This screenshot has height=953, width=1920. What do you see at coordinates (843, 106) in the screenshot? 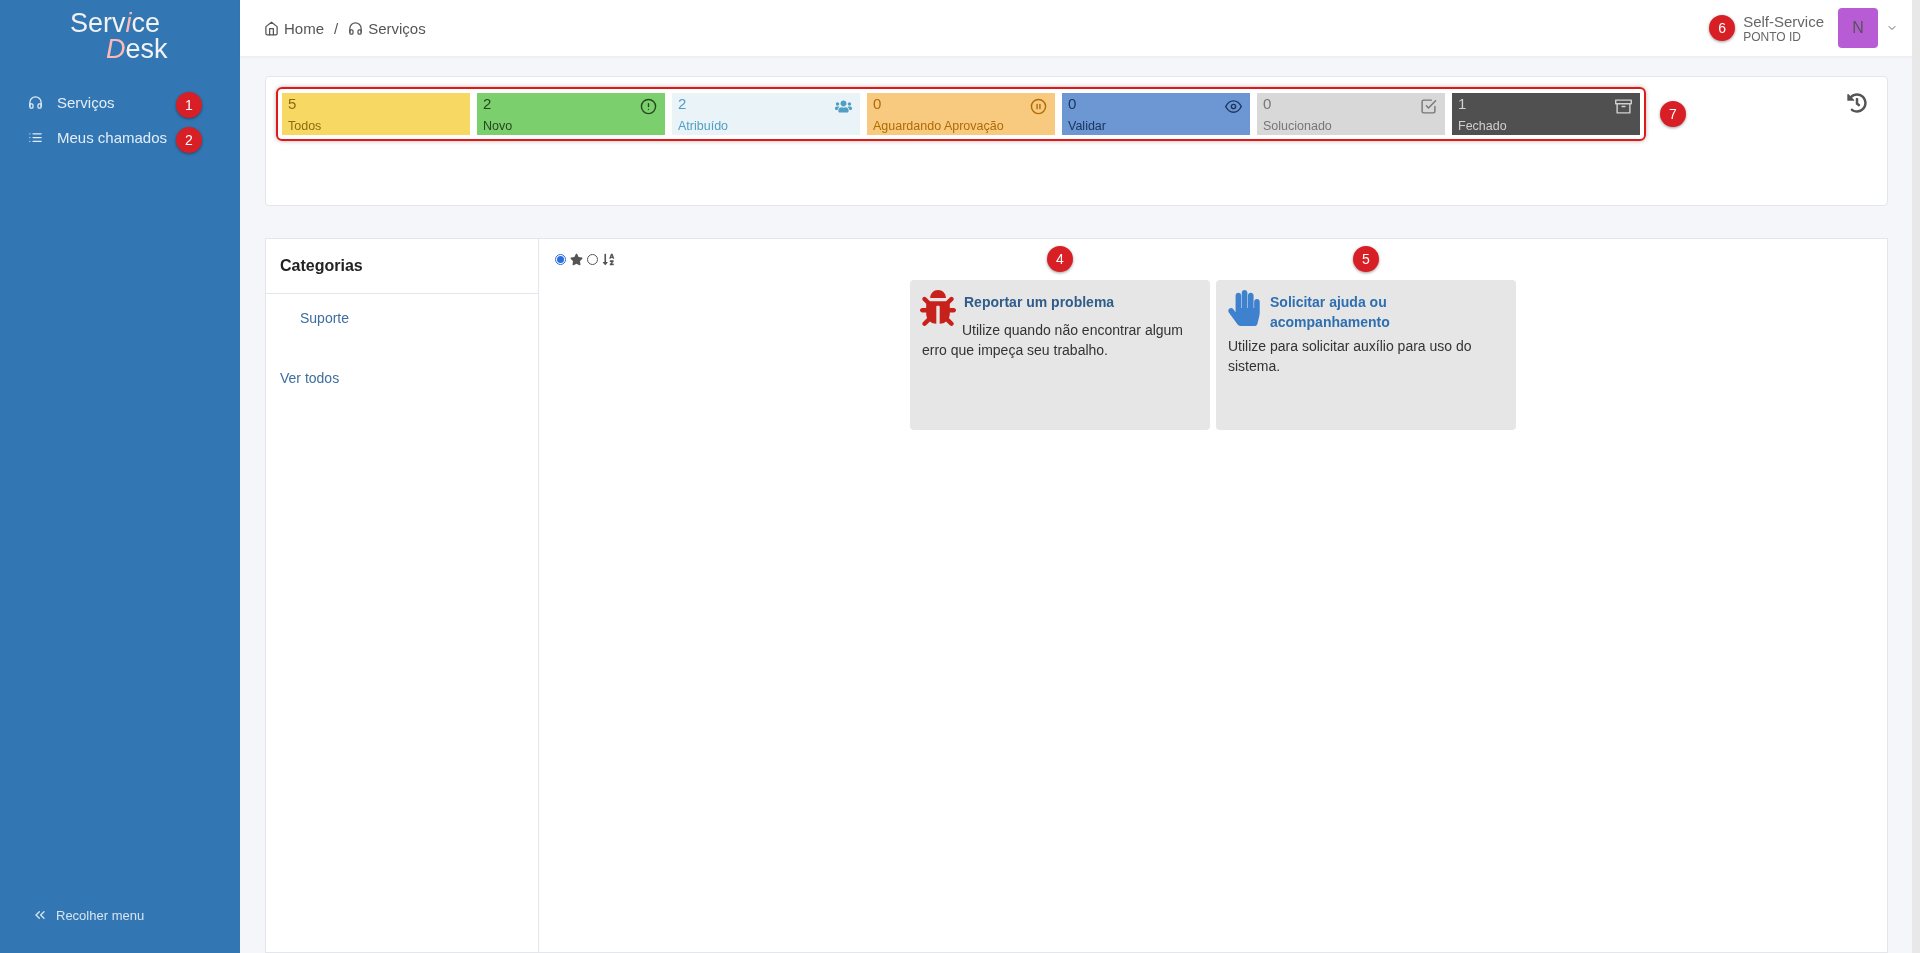
I see `users-icon` at bounding box center [843, 106].